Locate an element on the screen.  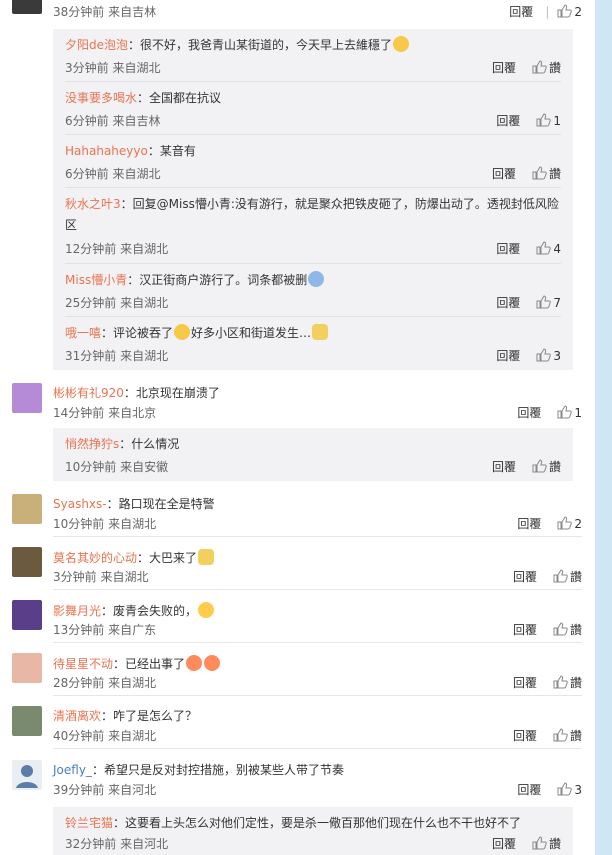
reply-text: 什么情况 is located at coordinates (155, 444).